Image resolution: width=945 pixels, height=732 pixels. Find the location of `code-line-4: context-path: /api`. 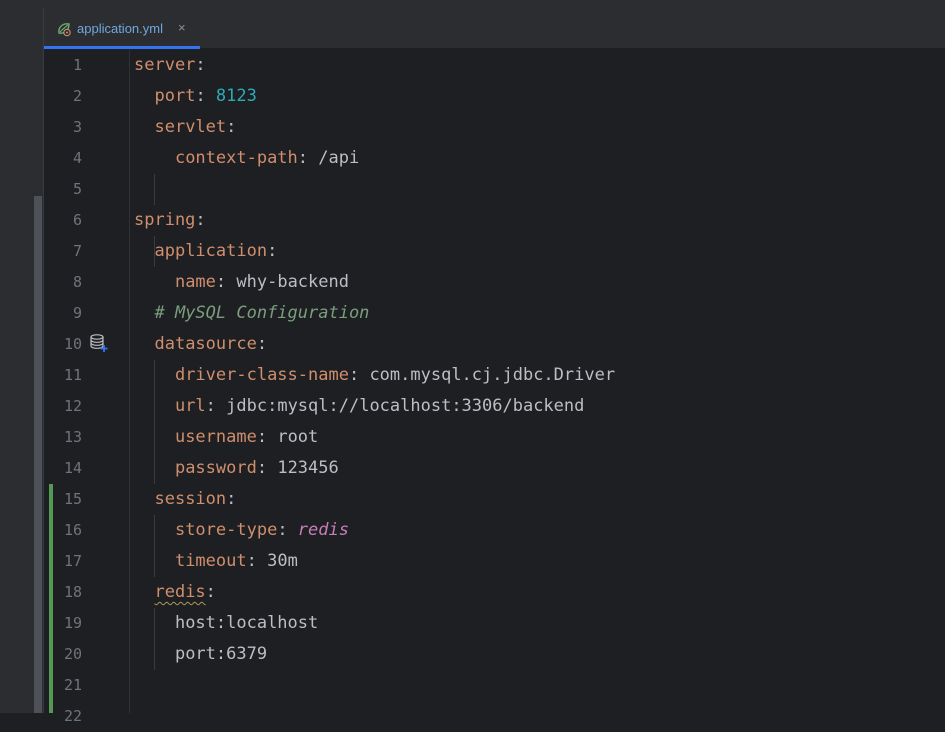

code-line-4: context-path: /api is located at coordinates (246, 158).